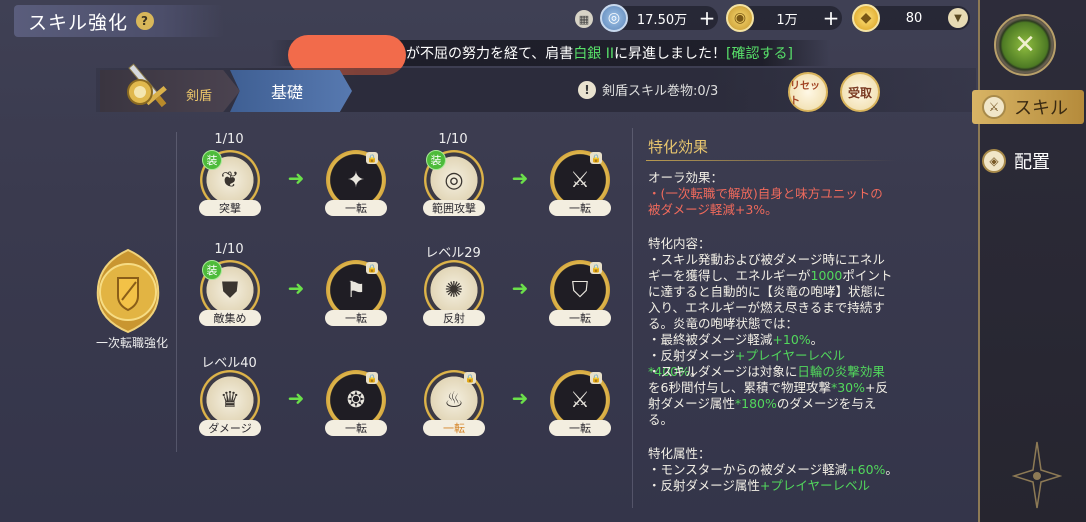 The image size is (1086, 522). Describe the element at coordinates (707, 18) in the screenshot. I see `add-silver-button: +` at that location.